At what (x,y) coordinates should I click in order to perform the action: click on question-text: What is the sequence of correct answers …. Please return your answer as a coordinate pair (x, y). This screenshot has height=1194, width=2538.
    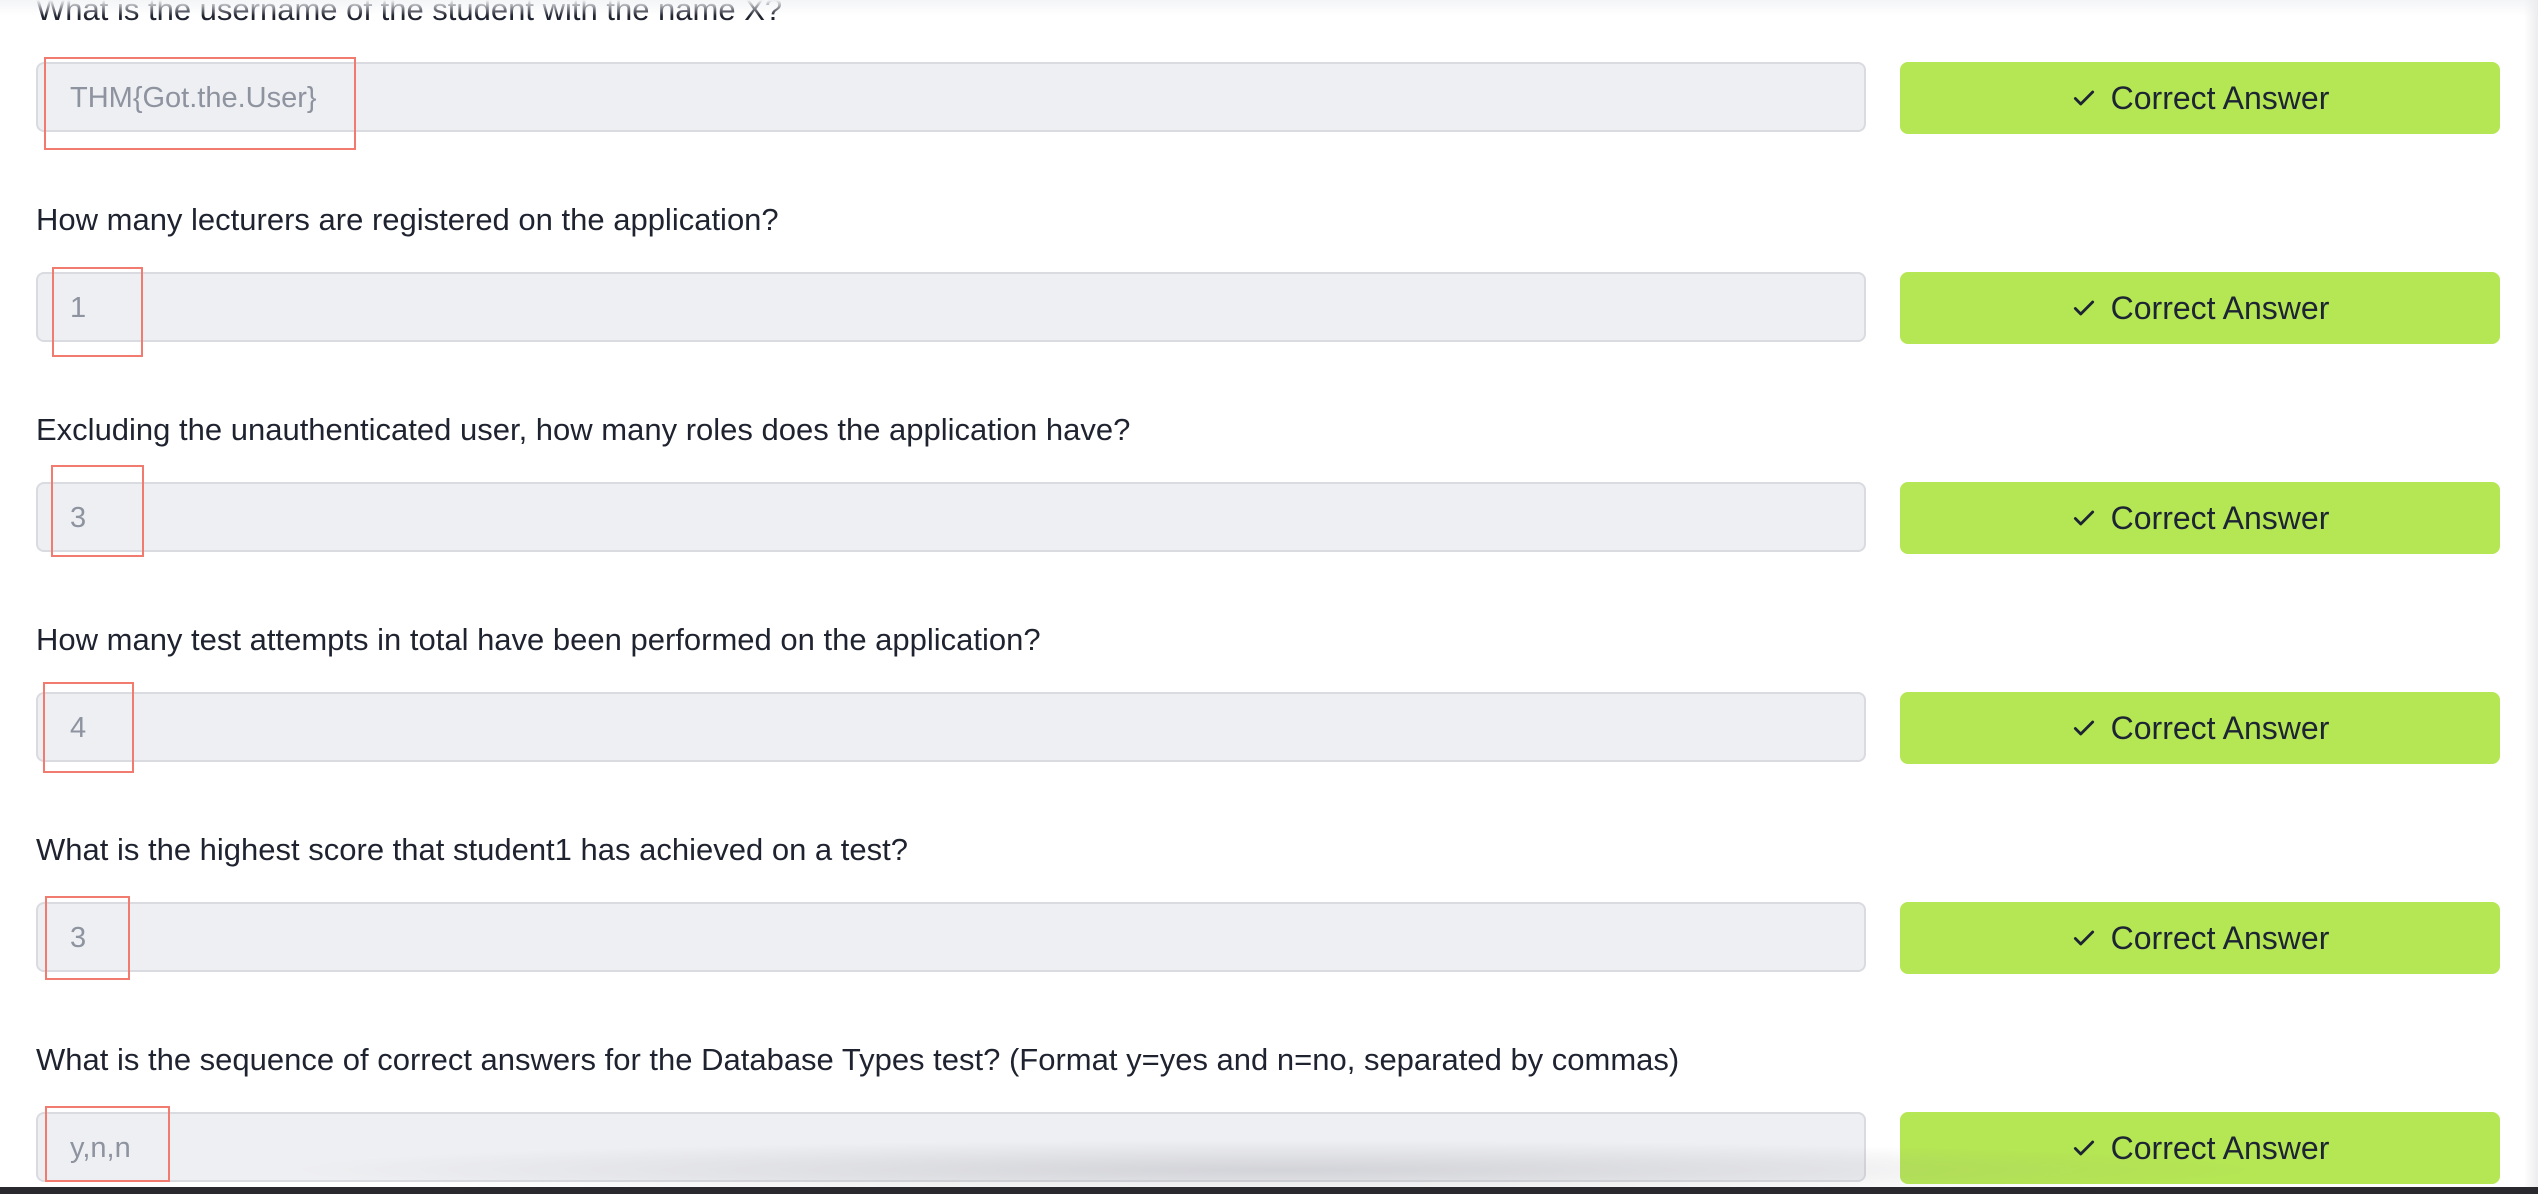
    Looking at the image, I should click on (858, 1059).